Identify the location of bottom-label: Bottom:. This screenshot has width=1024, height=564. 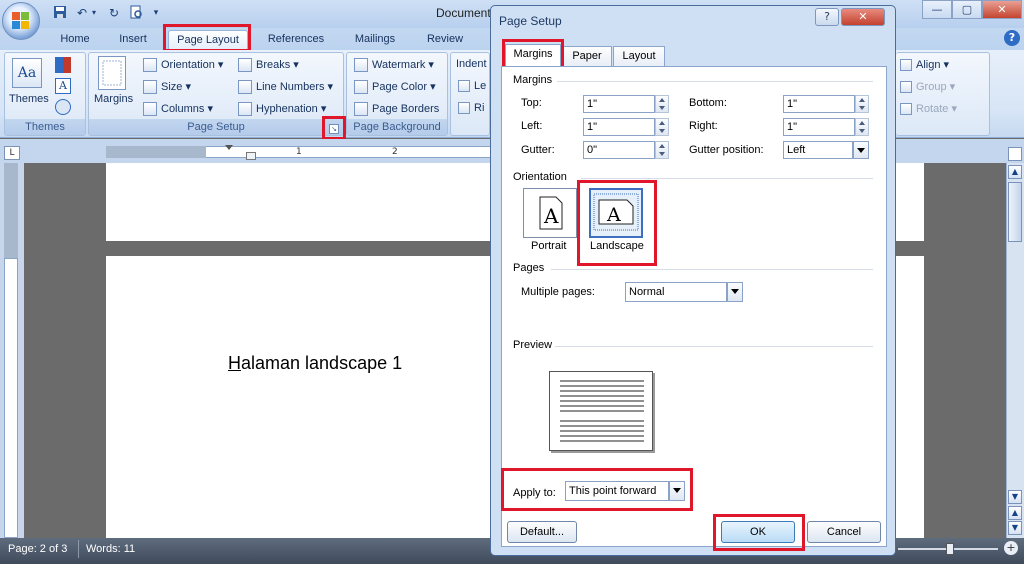
(708, 103).